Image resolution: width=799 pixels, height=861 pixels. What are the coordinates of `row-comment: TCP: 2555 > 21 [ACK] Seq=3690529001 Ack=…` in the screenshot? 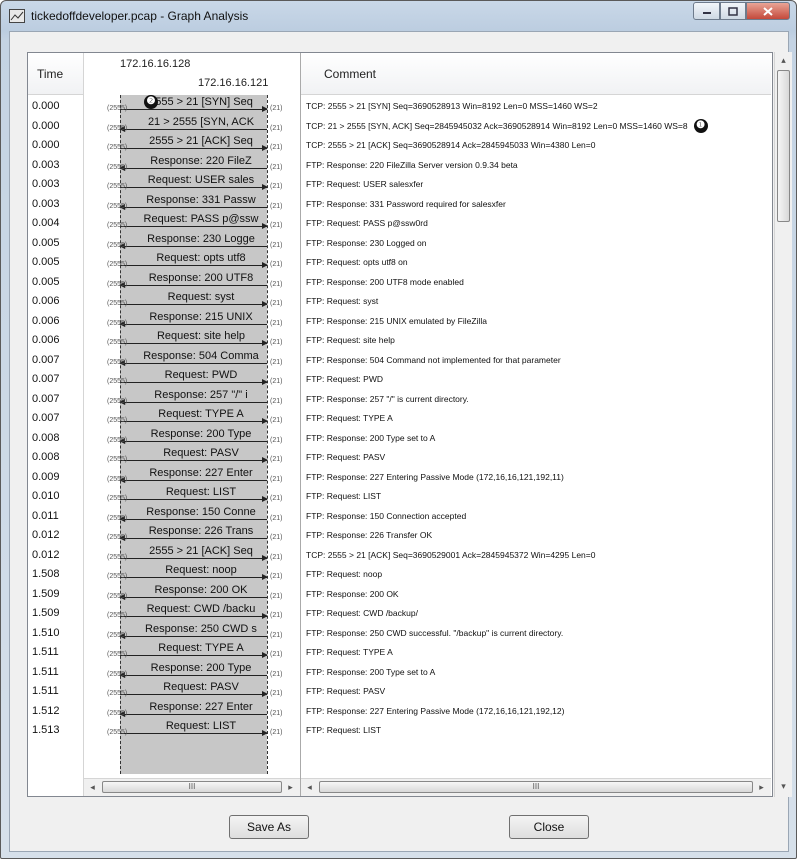 It's located at (450, 555).